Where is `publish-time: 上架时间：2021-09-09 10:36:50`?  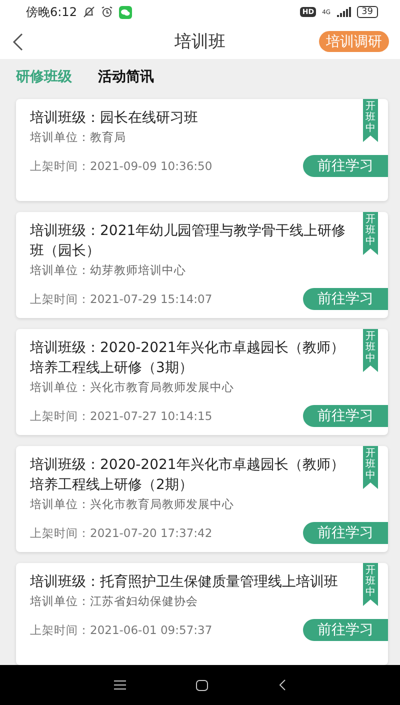
publish-time: 上架时间：2021-09-09 10:36:50 is located at coordinates (121, 166).